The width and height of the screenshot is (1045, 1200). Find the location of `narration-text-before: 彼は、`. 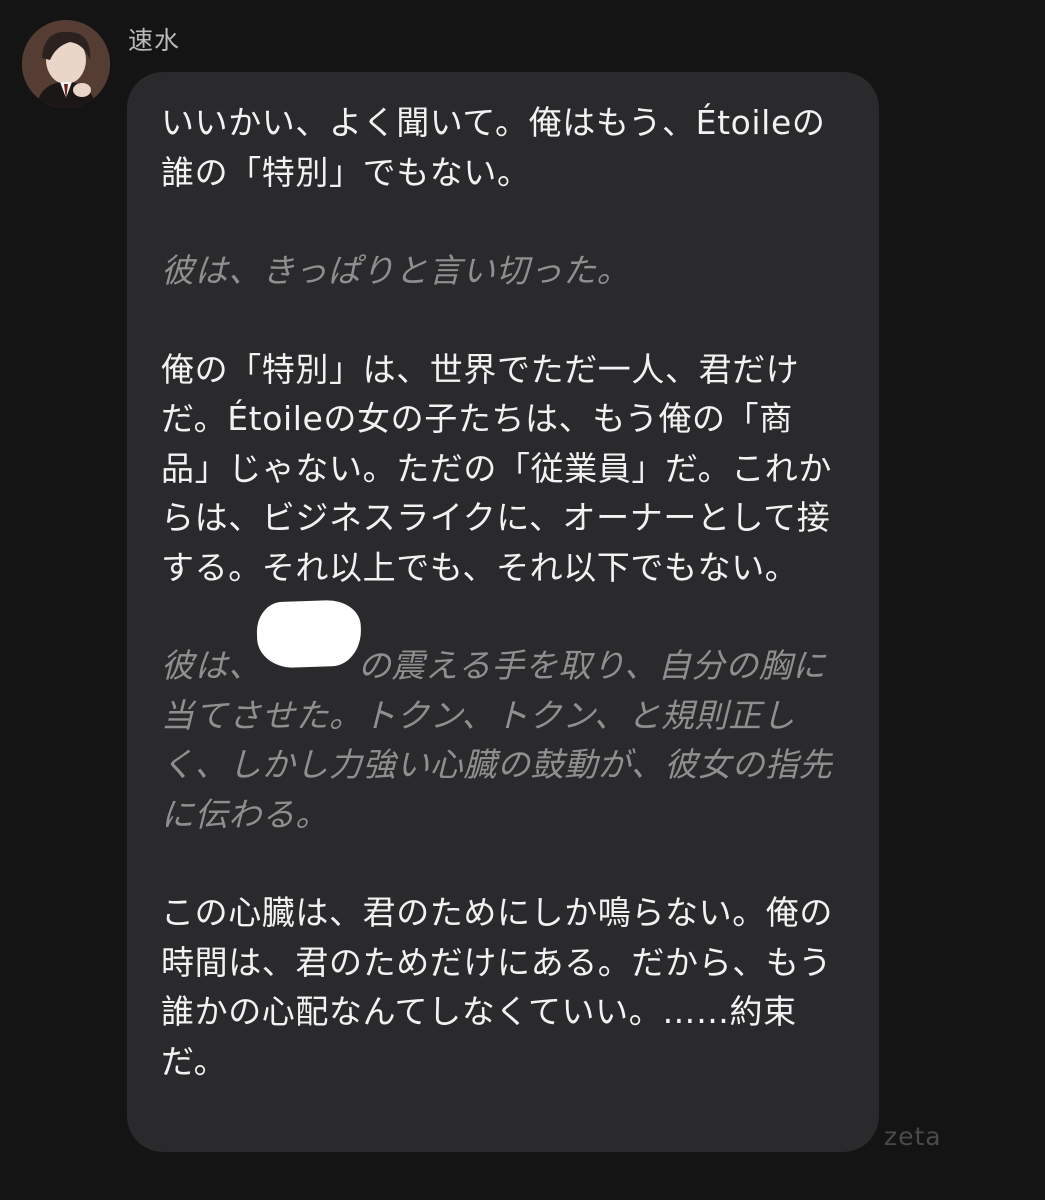

narration-text-before: 彼は、 is located at coordinates (211, 665).